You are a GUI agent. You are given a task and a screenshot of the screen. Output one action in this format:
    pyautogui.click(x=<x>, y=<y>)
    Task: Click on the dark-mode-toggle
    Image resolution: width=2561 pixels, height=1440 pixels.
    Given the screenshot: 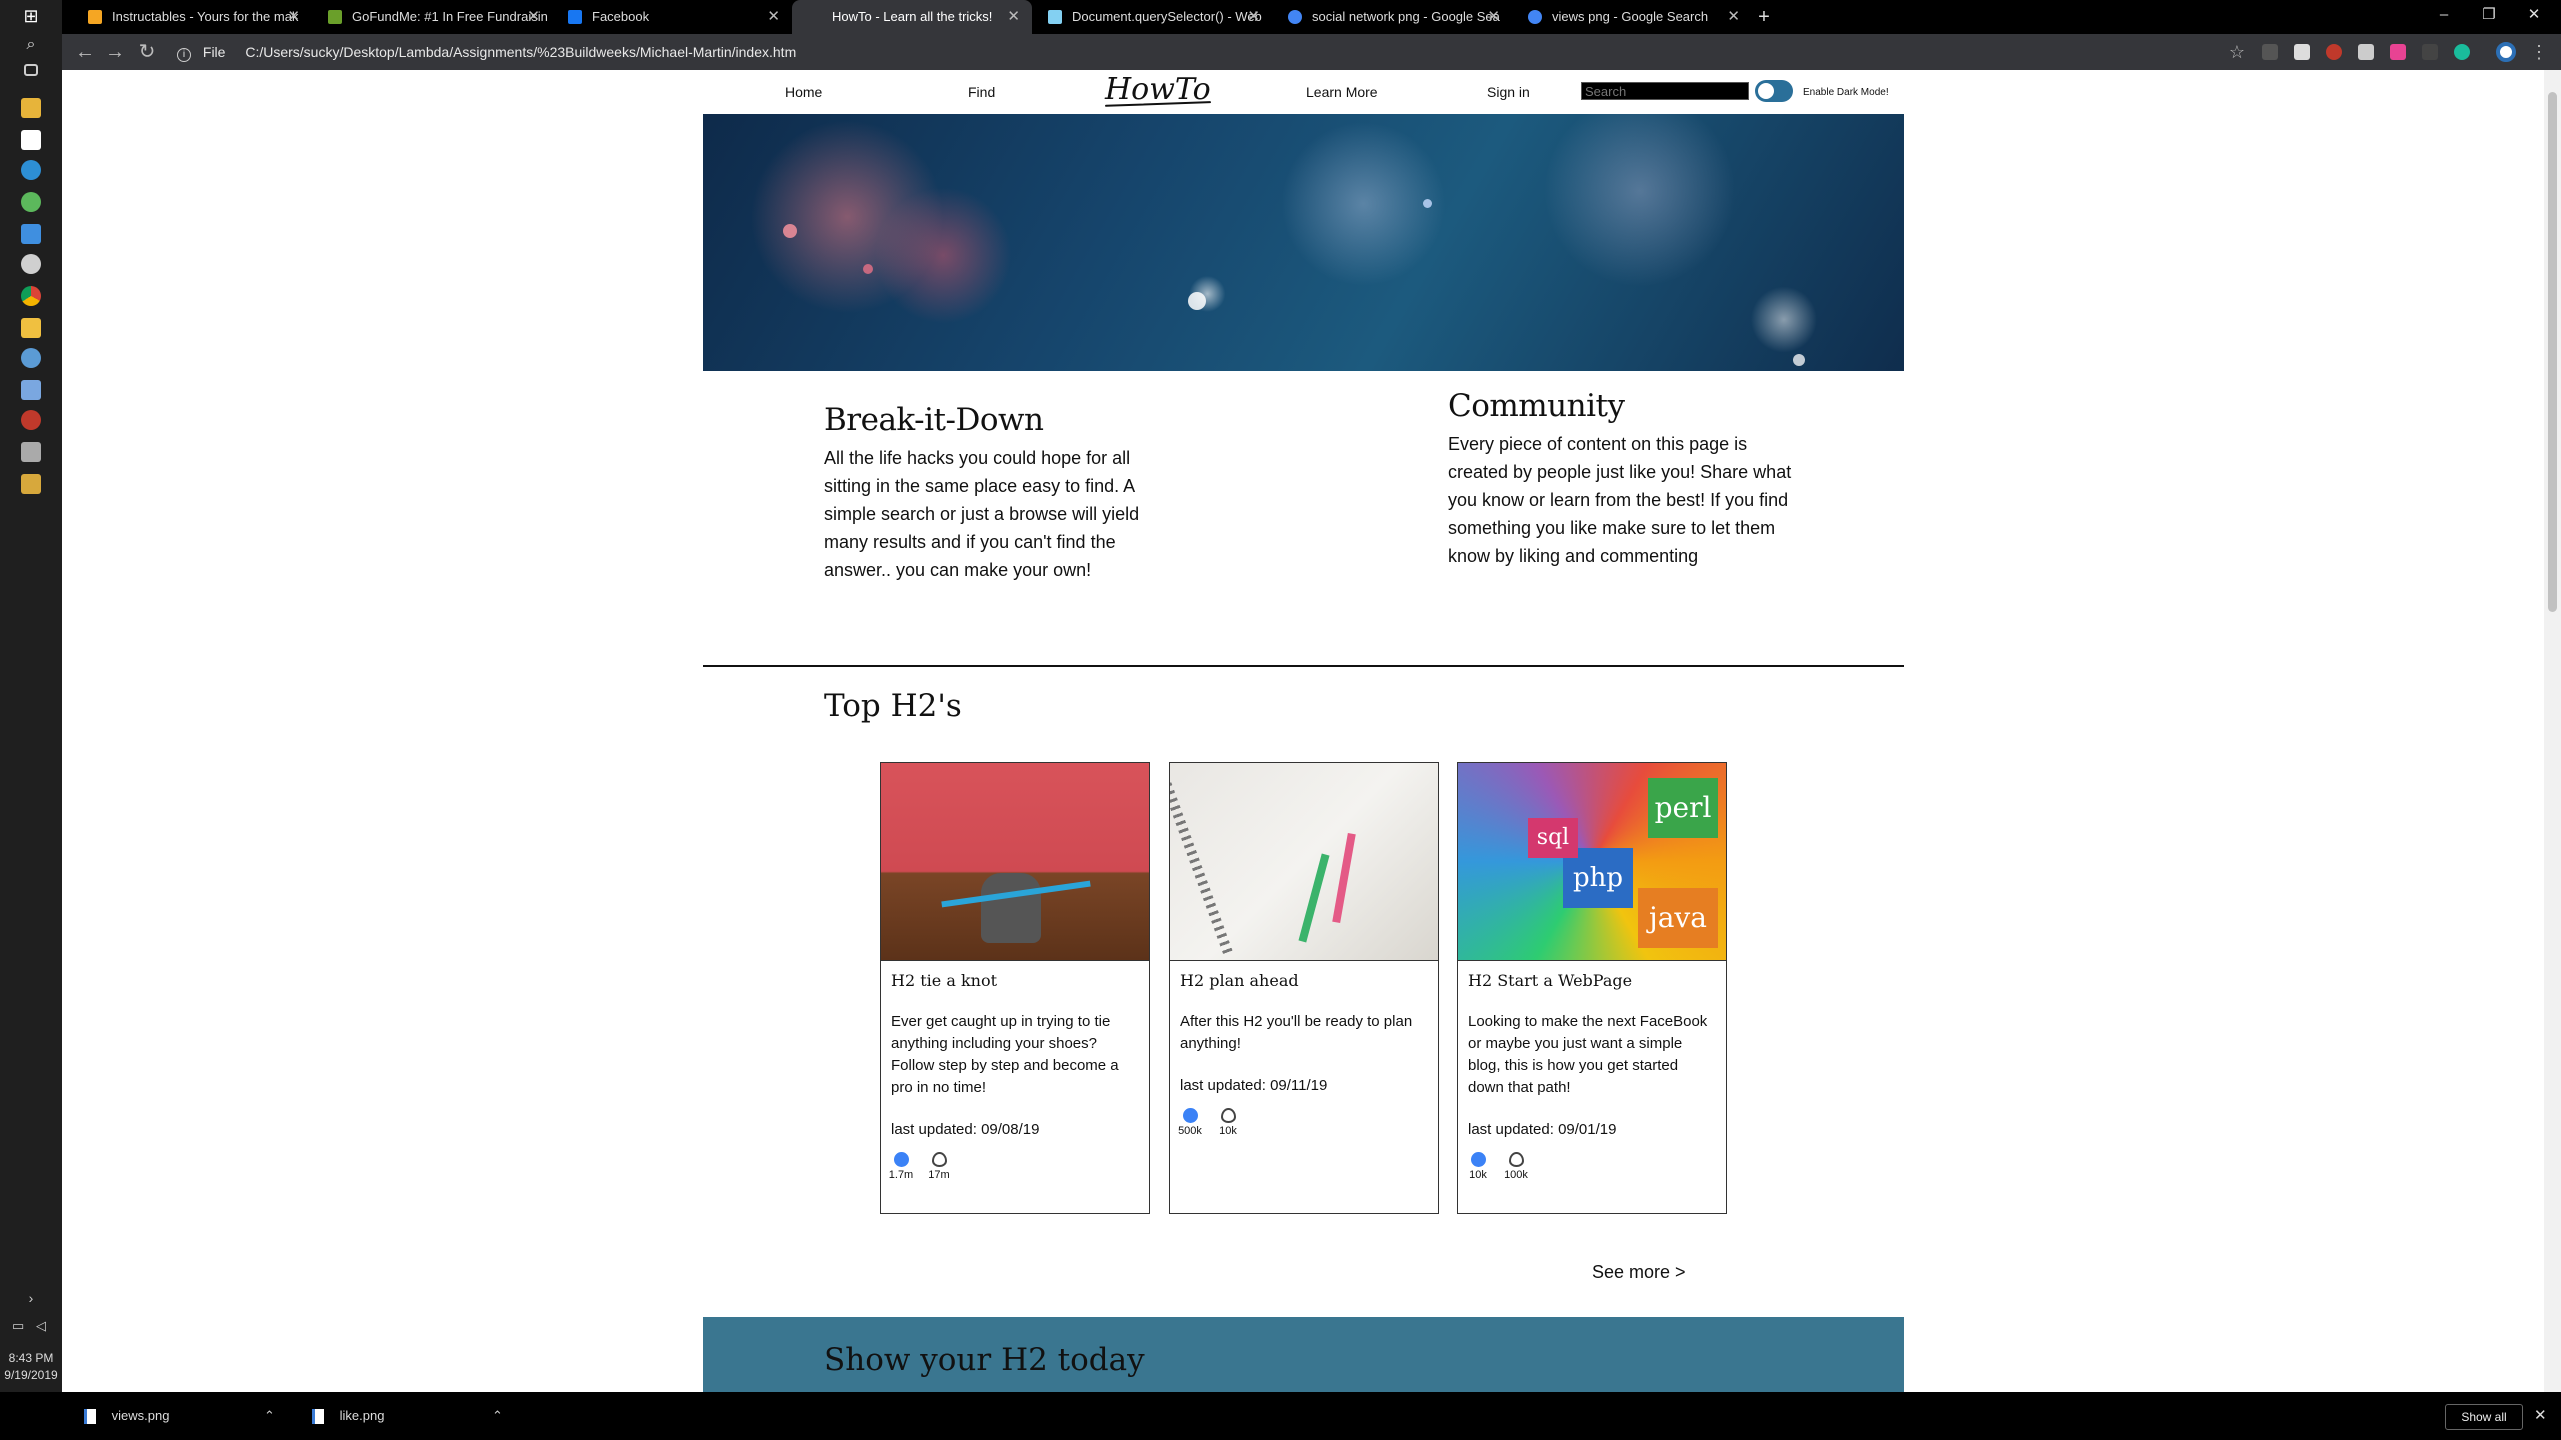 What is the action you would take?
    pyautogui.click(x=1774, y=91)
    